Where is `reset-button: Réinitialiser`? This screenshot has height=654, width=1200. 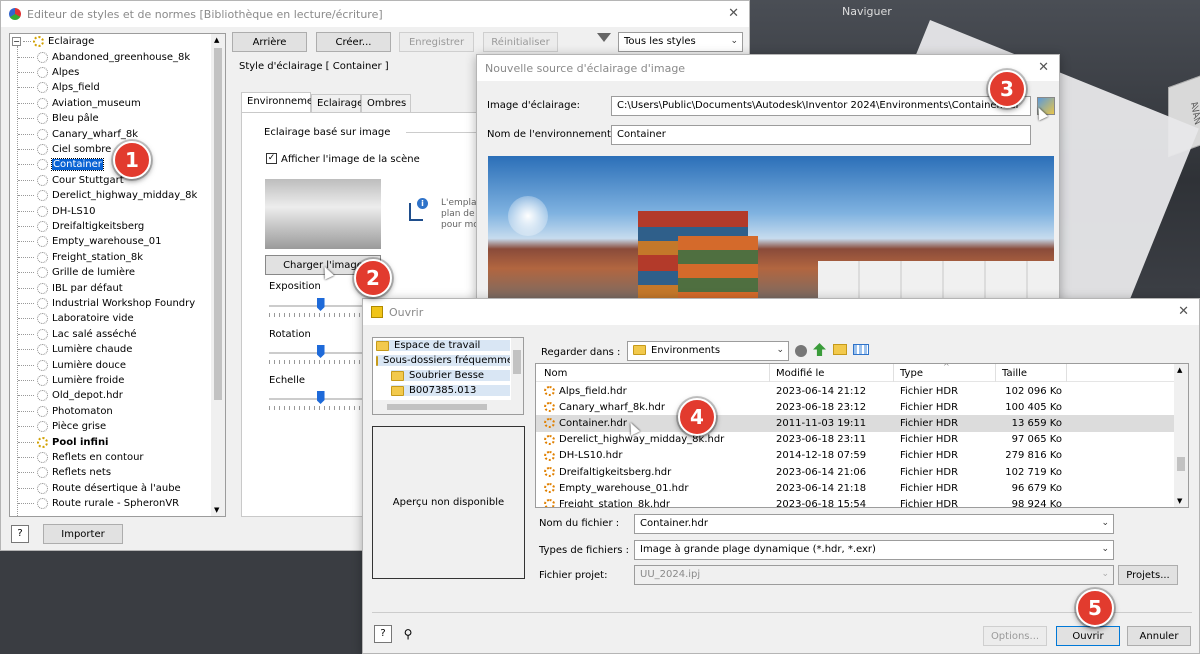 reset-button: Réinitialiser is located at coordinates (520, 42).